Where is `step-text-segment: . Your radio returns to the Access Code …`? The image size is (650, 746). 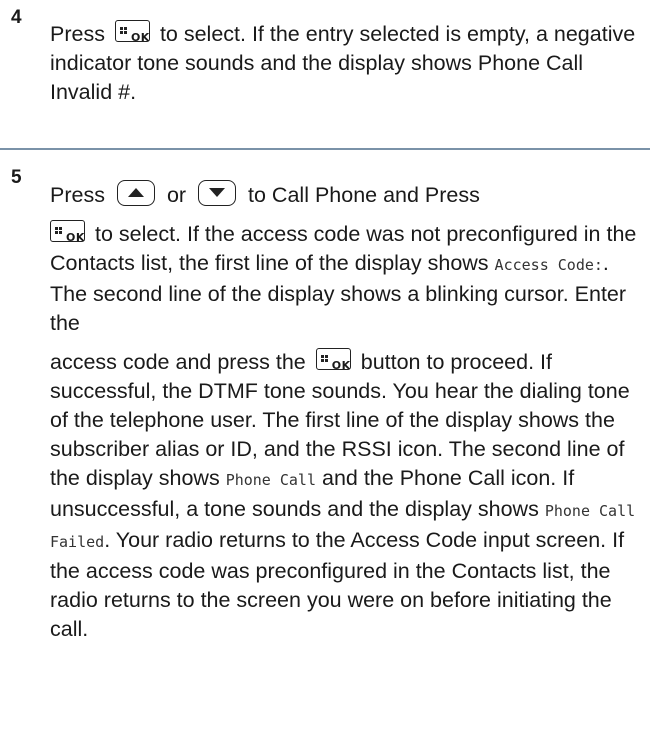 step-text-segment: . Your radio returns to the Access Code … is located at coordinates (337, 584).